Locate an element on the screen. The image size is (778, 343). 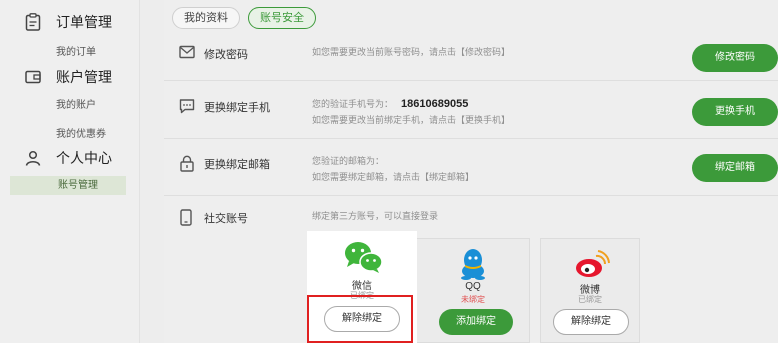
phone-title: 更换绑定手机 is located at coordinates (237, 108).